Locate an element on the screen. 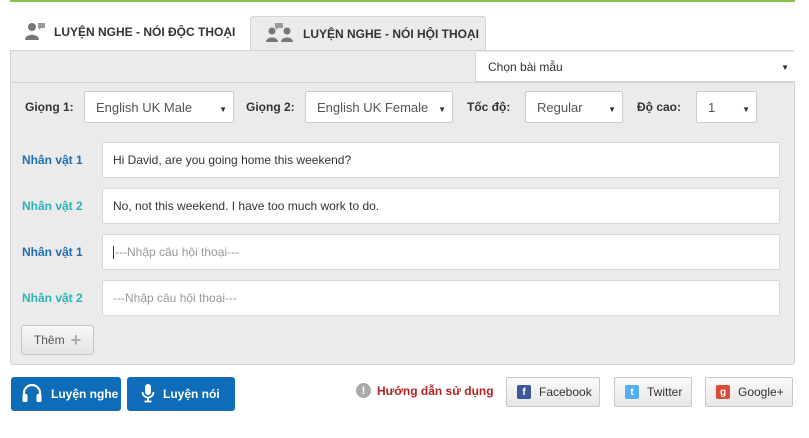 This screenshot has height=438, width=809. microphone-icon is located at coordinates (148, 394).